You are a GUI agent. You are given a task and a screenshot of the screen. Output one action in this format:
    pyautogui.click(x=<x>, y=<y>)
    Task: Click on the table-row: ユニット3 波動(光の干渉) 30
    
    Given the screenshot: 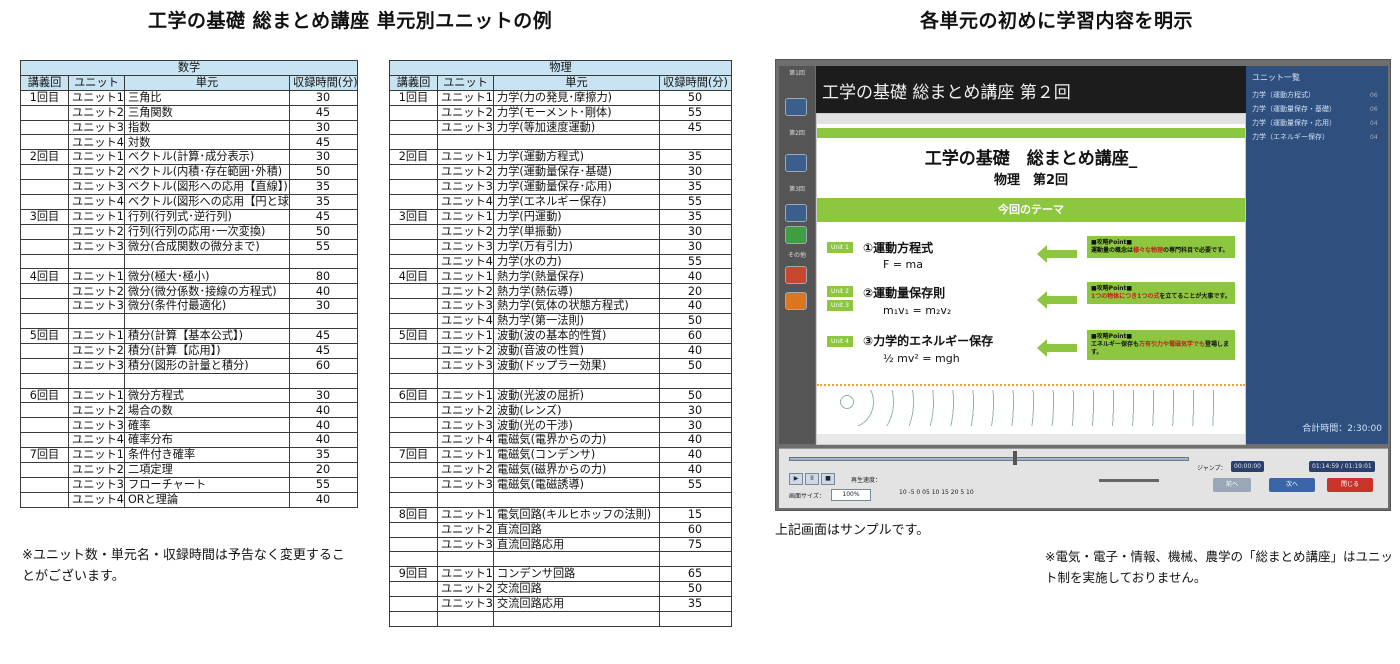 What is the action you would take?
    pyautogui.click(x=561, y=425)
    